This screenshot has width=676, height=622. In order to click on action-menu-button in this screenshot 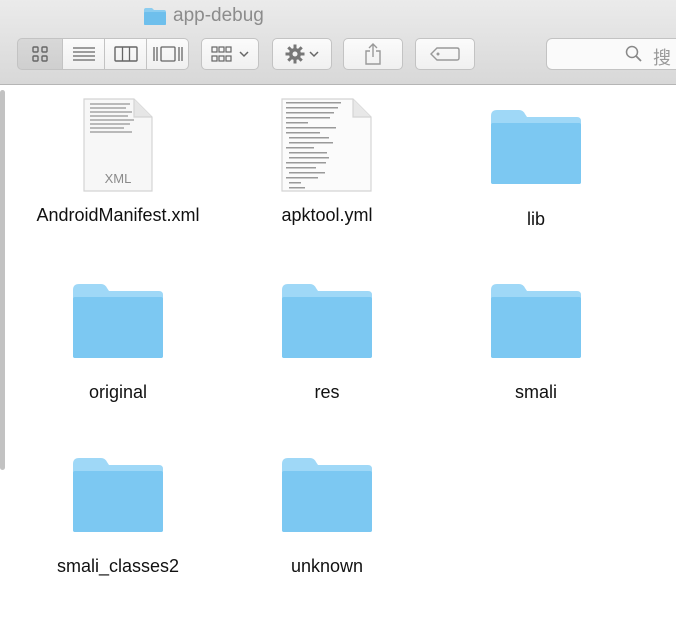, I will do `click(302, 54)`.